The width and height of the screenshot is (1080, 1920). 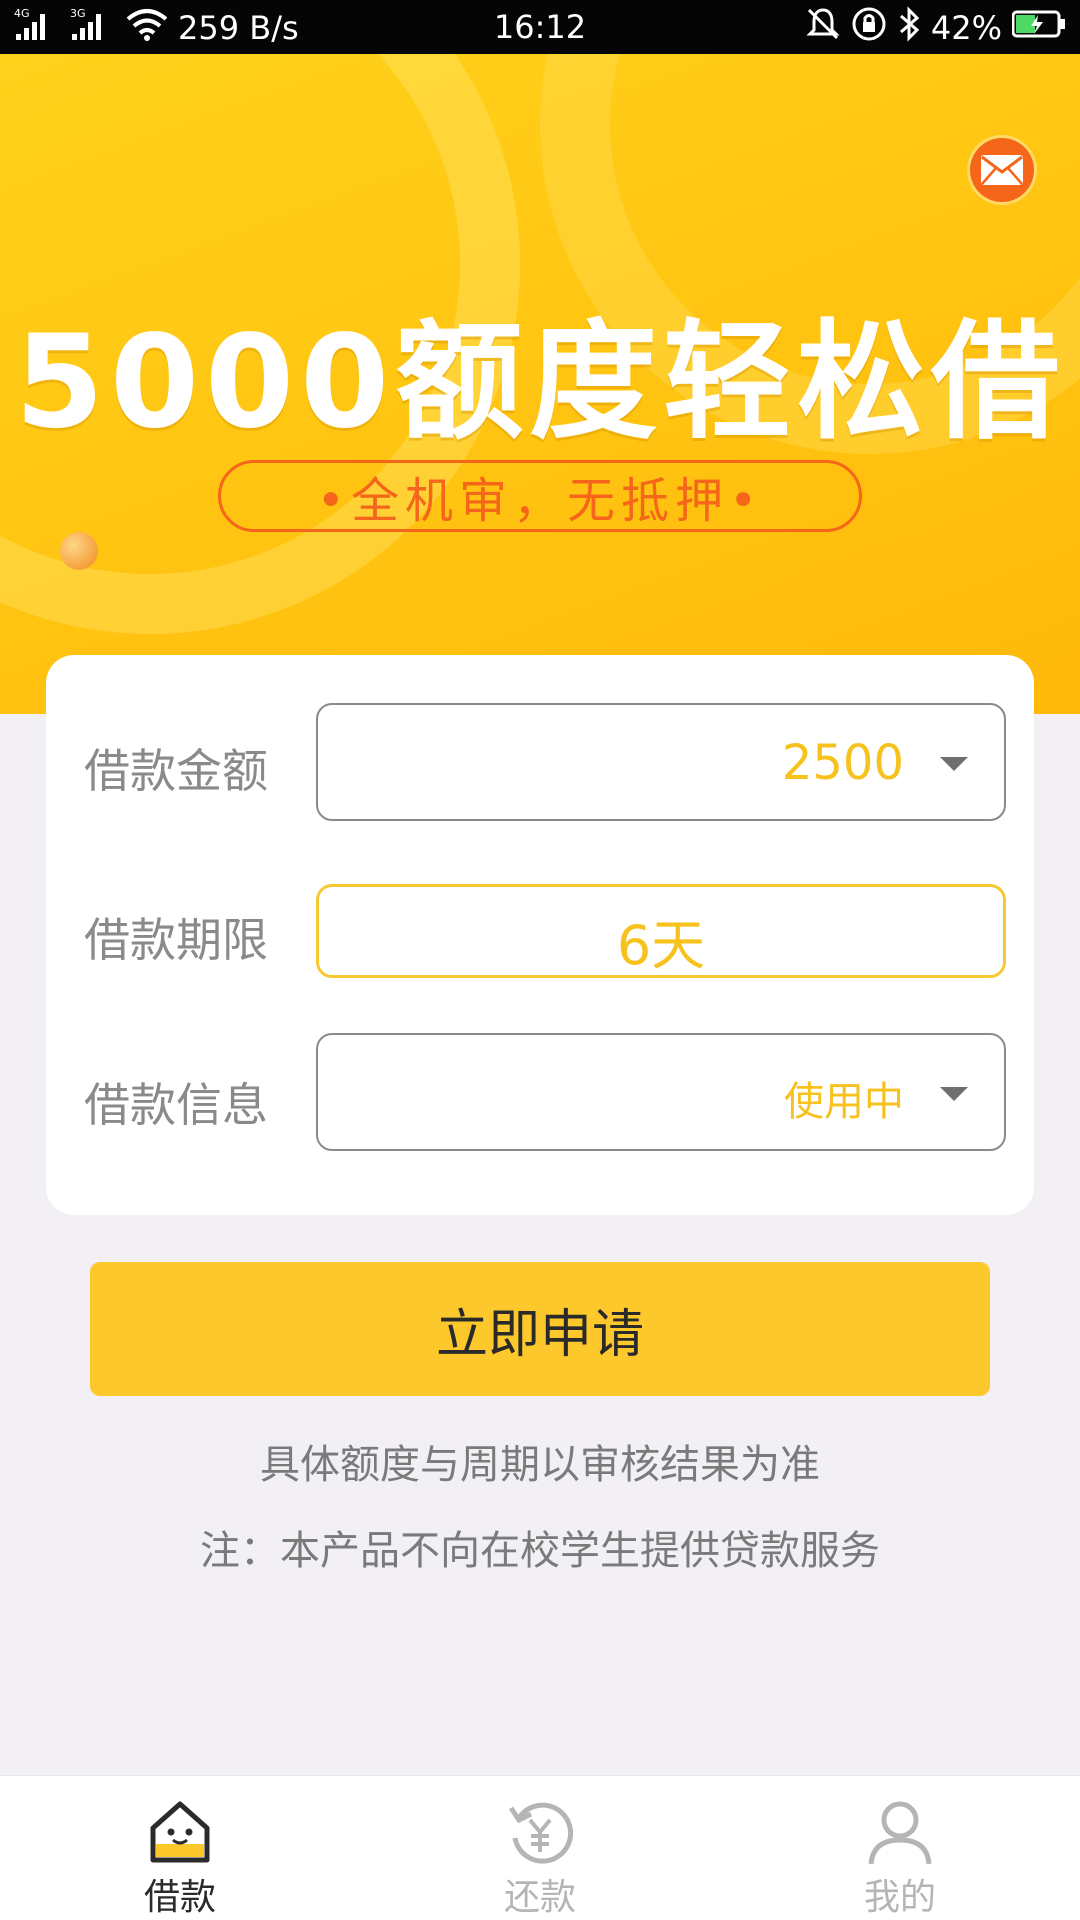 I want to click on status-right: 42%, so click(x=935, y=28).